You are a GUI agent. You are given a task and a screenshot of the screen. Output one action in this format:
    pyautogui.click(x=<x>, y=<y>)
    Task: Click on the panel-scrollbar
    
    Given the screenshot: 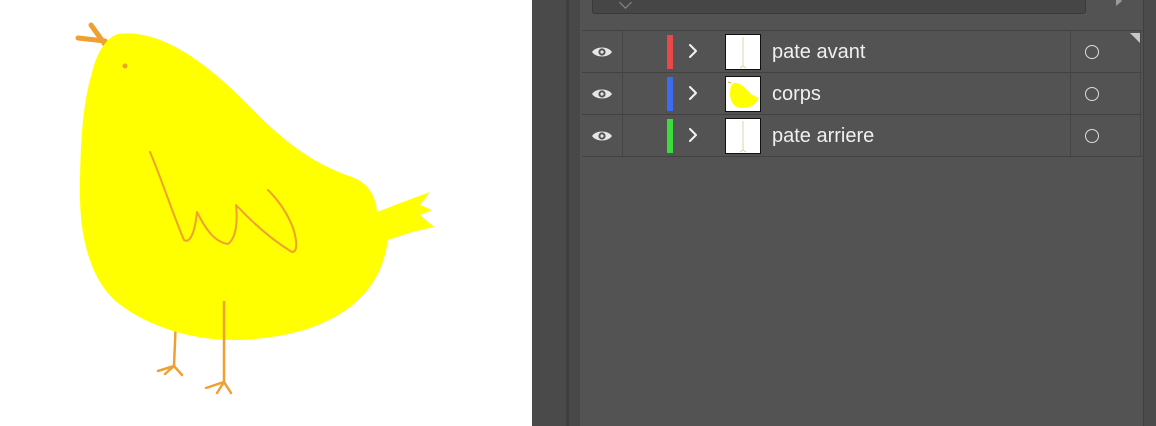 What is the action you would take?
    pyautogui.click(x=1149, y=213)
    